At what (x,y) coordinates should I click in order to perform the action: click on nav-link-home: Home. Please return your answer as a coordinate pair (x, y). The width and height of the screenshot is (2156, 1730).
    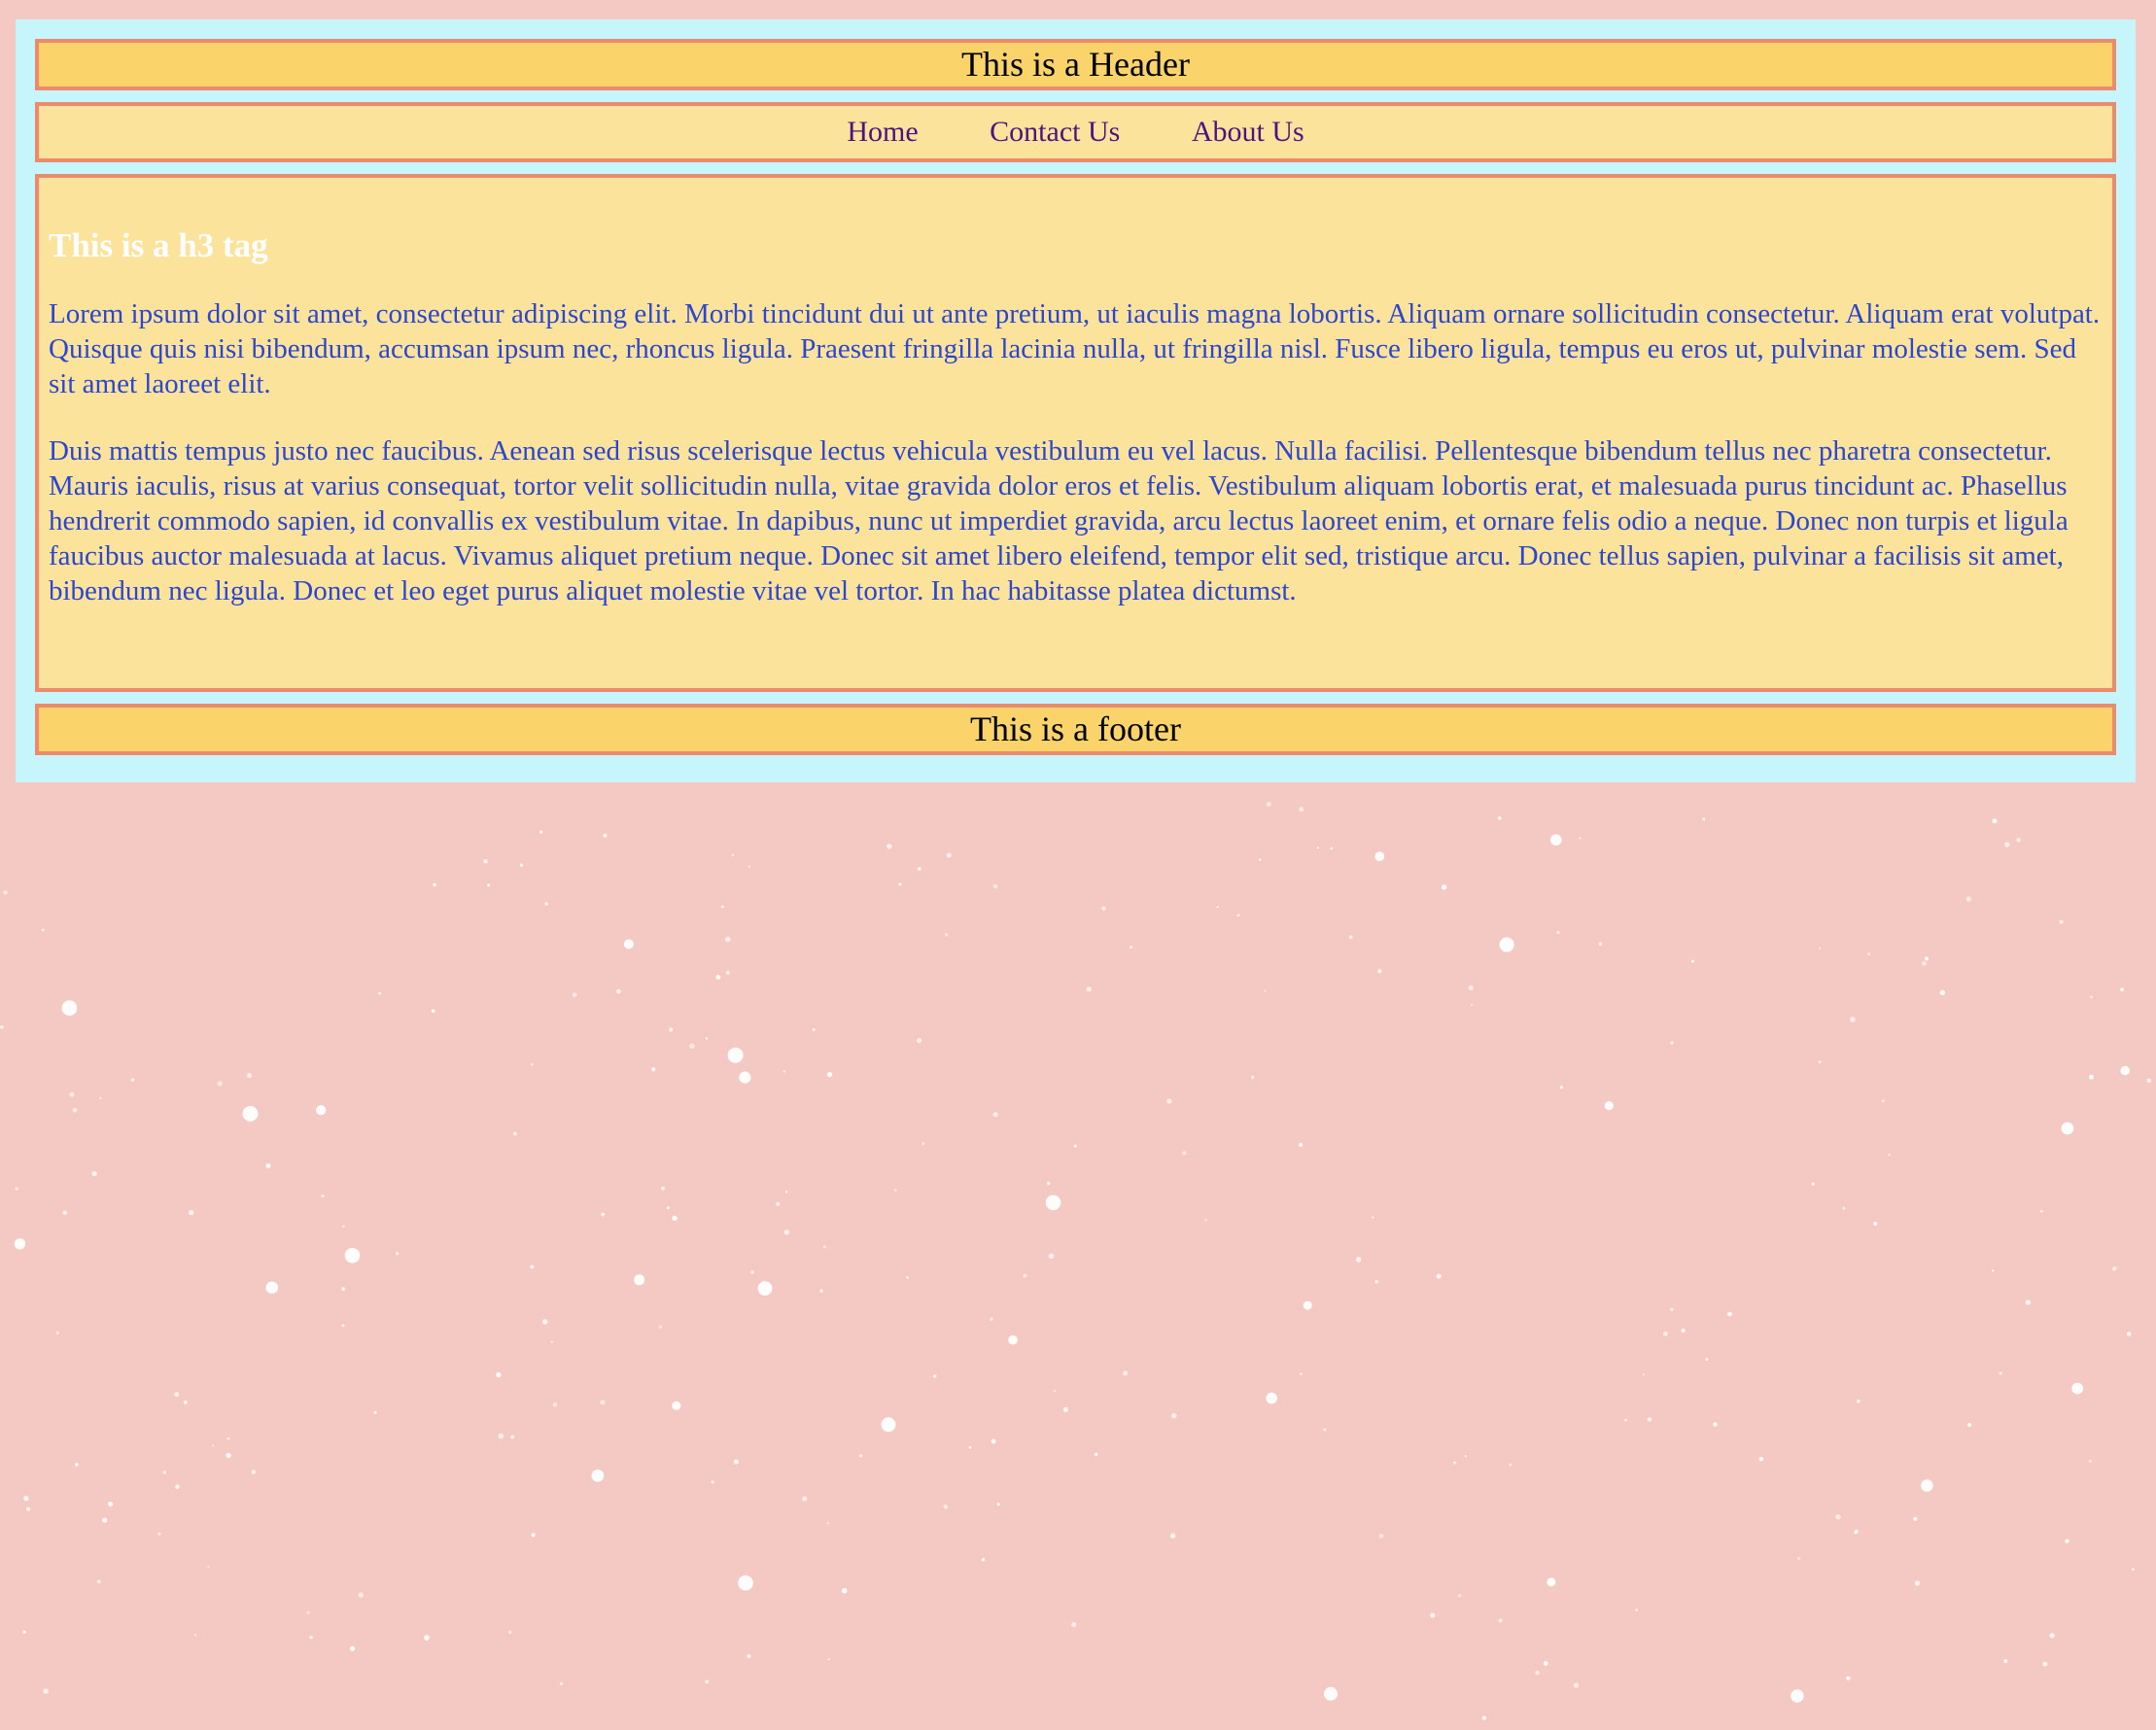
    Looking at the image, I should click on (882, 132).